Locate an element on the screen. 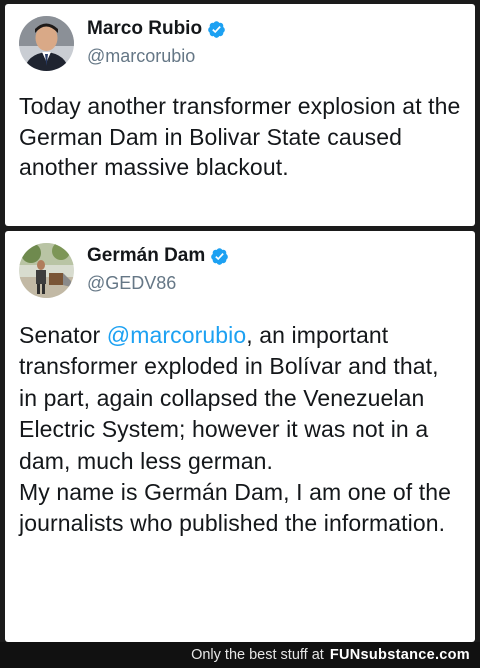  watermark-brand: FUNsubstance.com is located at coordinates (400, 655).